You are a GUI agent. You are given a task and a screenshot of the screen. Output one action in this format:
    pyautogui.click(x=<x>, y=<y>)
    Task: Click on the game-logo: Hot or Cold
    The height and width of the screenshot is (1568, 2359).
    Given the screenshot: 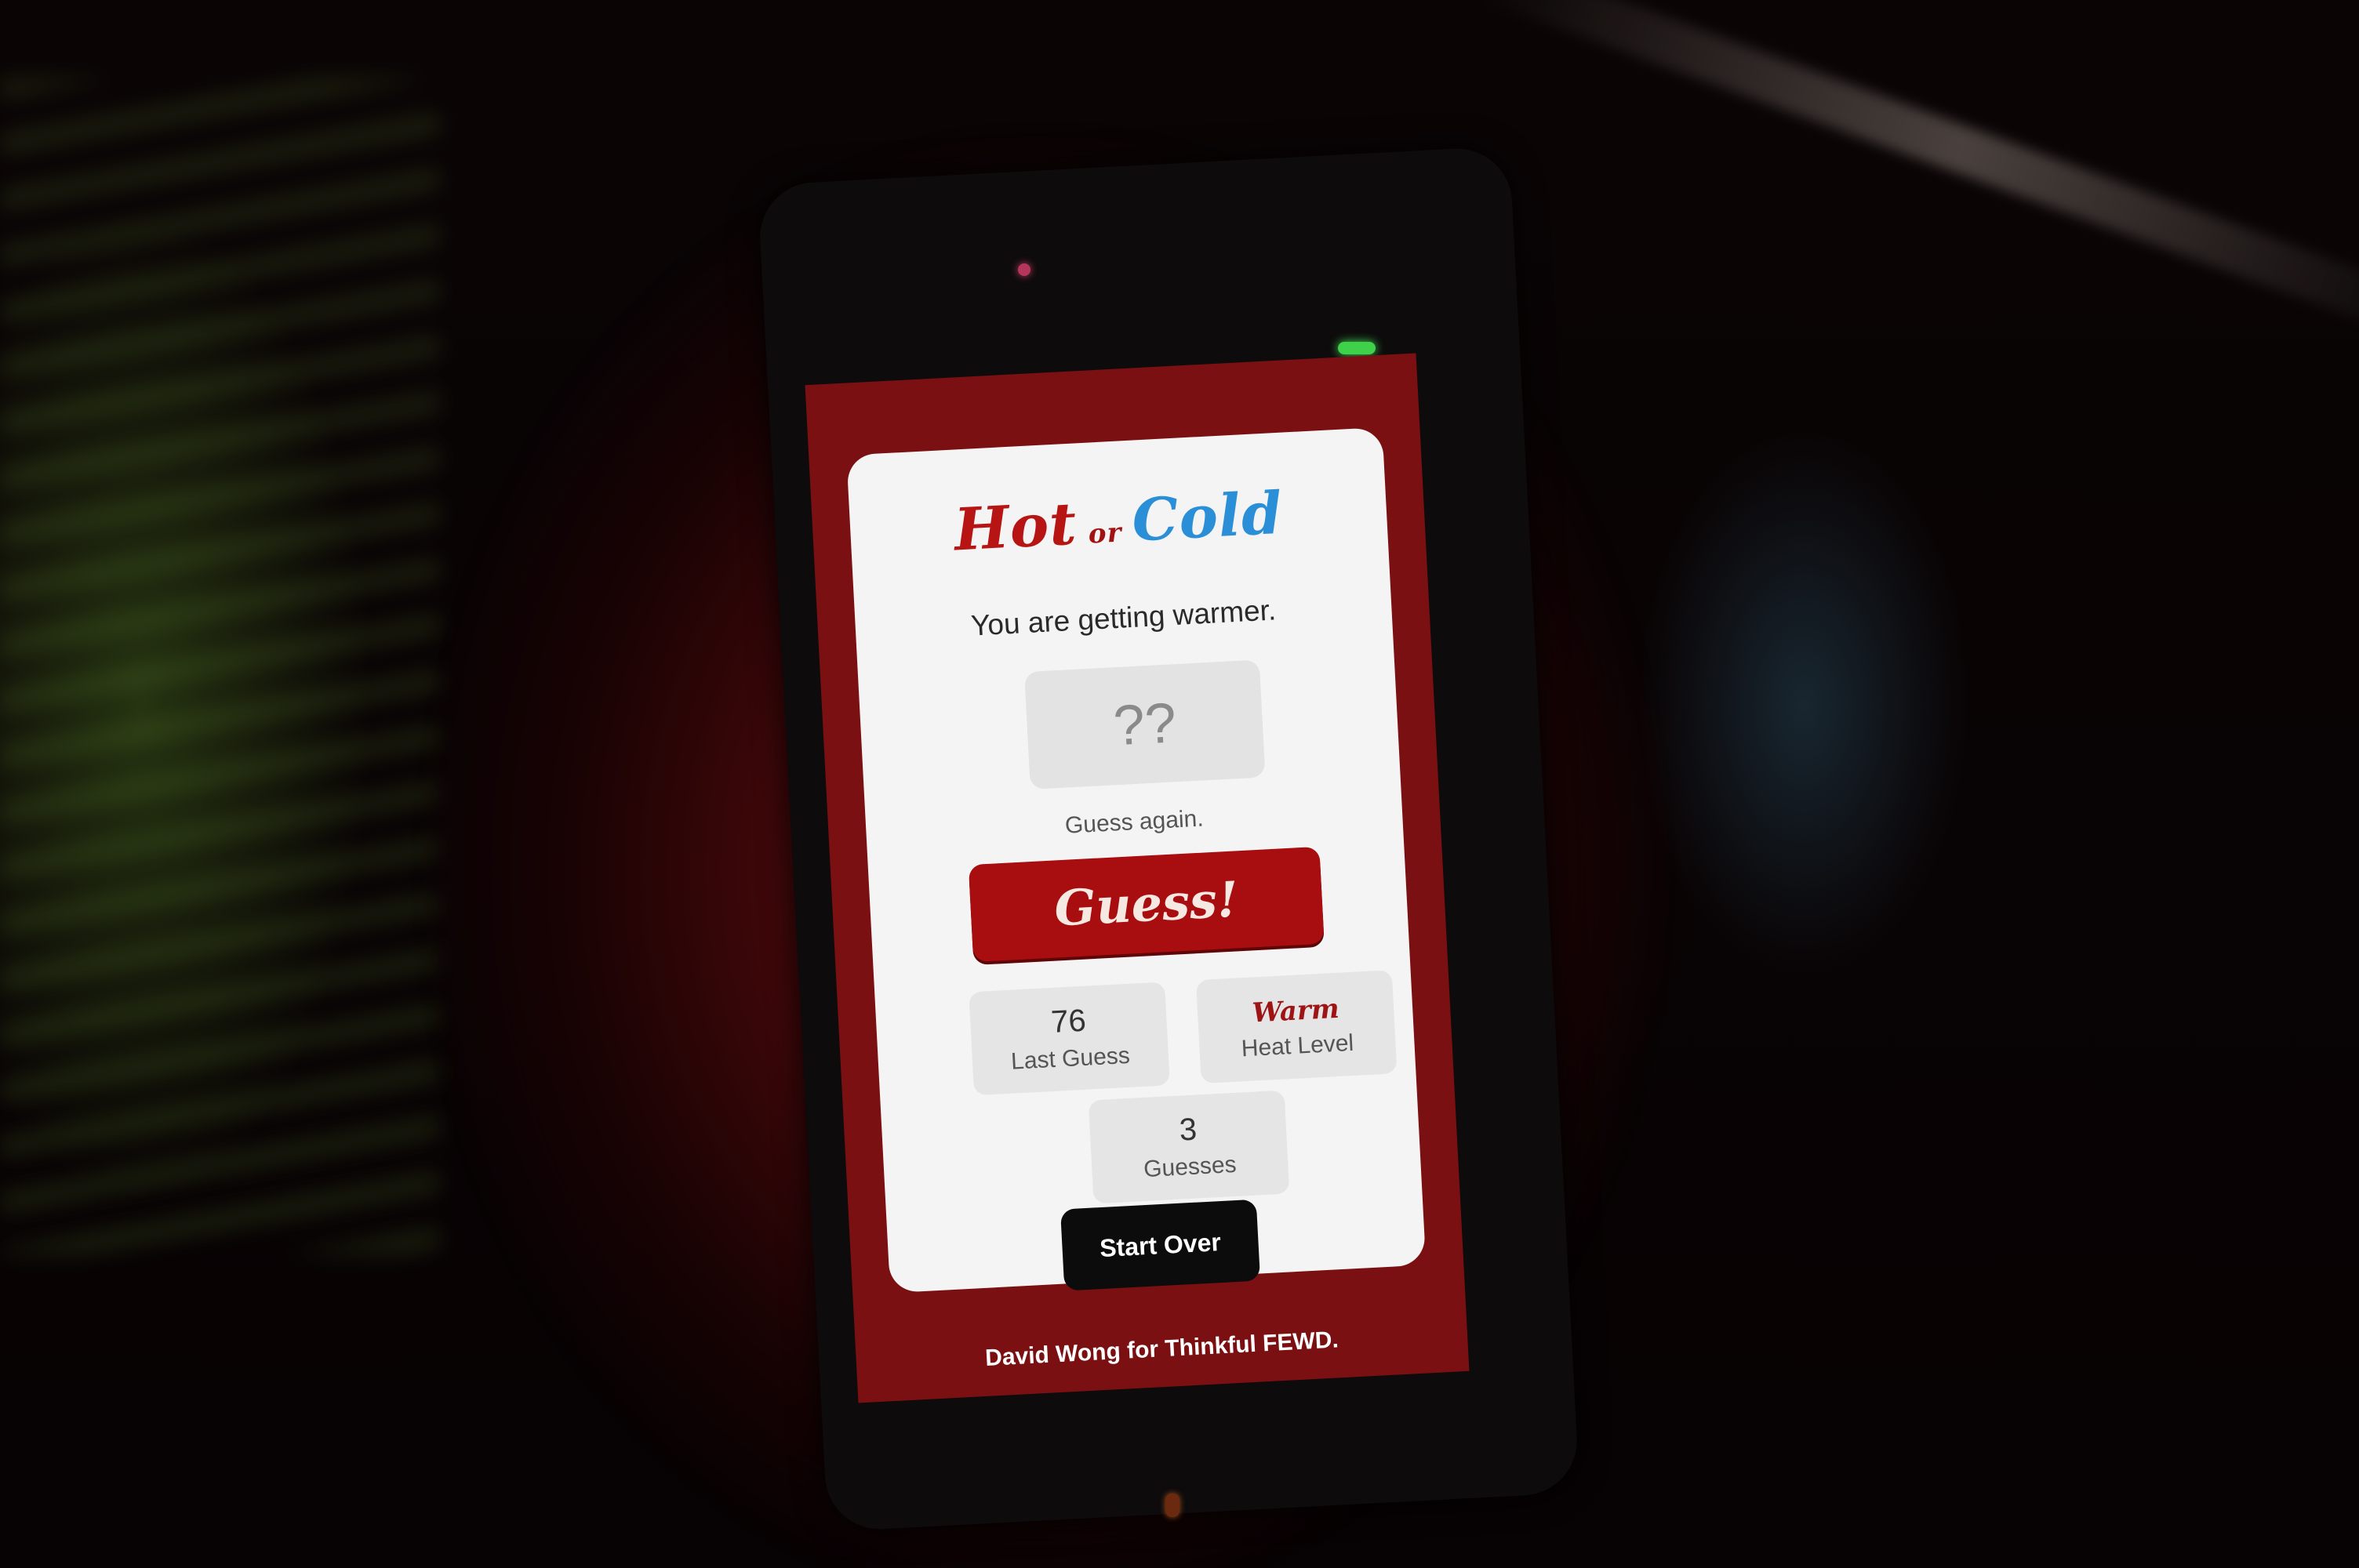 What is the action you would take?
    pyautogui.click(x=1118, y=522)
    